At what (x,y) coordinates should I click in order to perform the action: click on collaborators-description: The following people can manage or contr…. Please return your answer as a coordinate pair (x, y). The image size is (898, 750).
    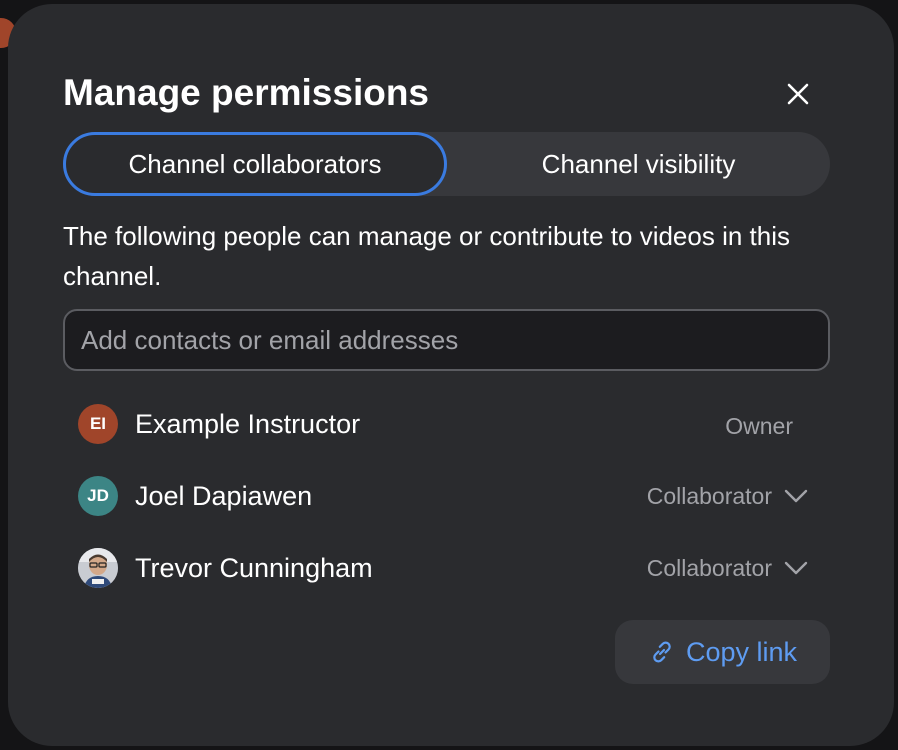
    Looking at the image, I should click on (426, 256).